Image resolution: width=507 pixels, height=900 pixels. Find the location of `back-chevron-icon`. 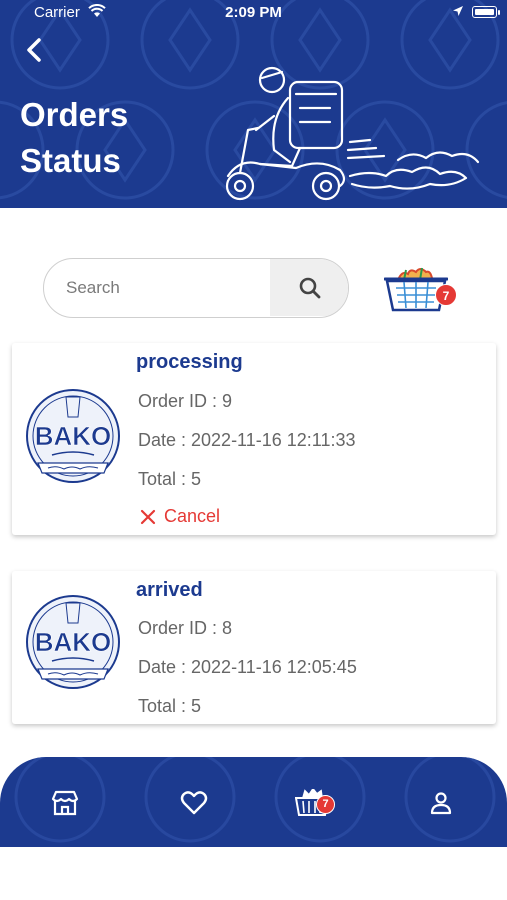

back-chevron-icon is located at coordinates (35, 50).